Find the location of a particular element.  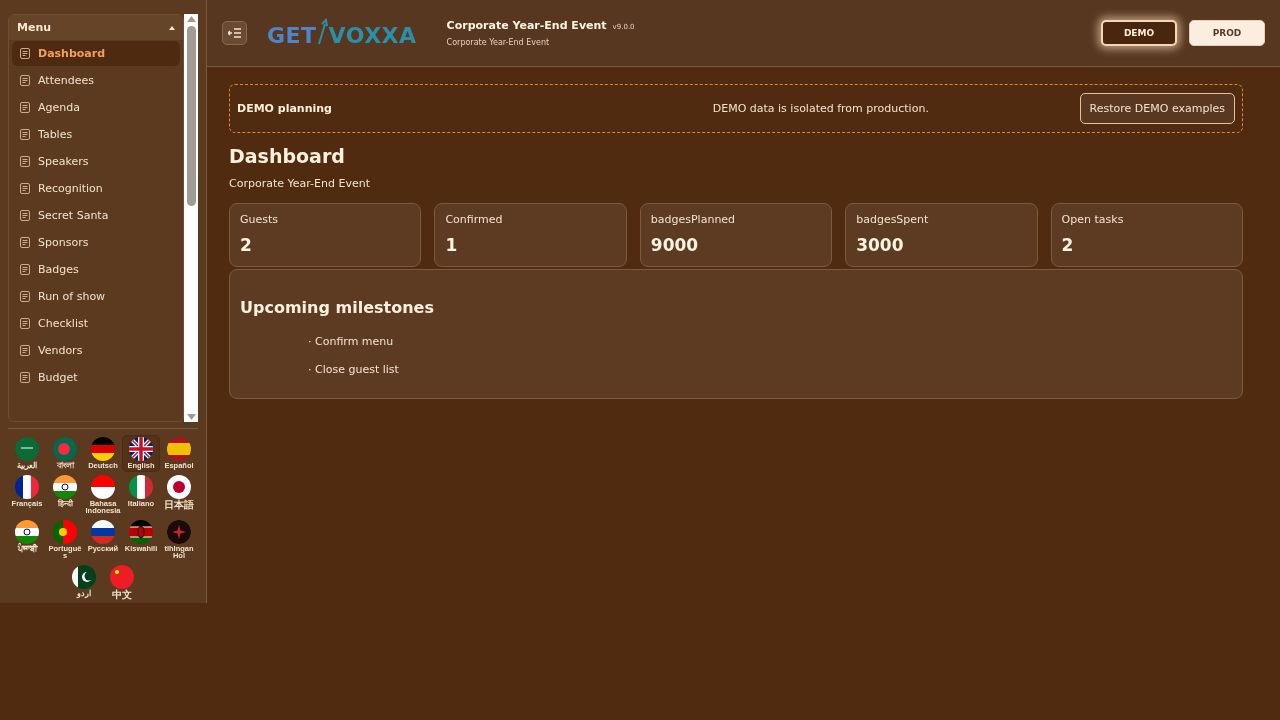

stat-label: badgesSpent is located at coordinates (893, 219).